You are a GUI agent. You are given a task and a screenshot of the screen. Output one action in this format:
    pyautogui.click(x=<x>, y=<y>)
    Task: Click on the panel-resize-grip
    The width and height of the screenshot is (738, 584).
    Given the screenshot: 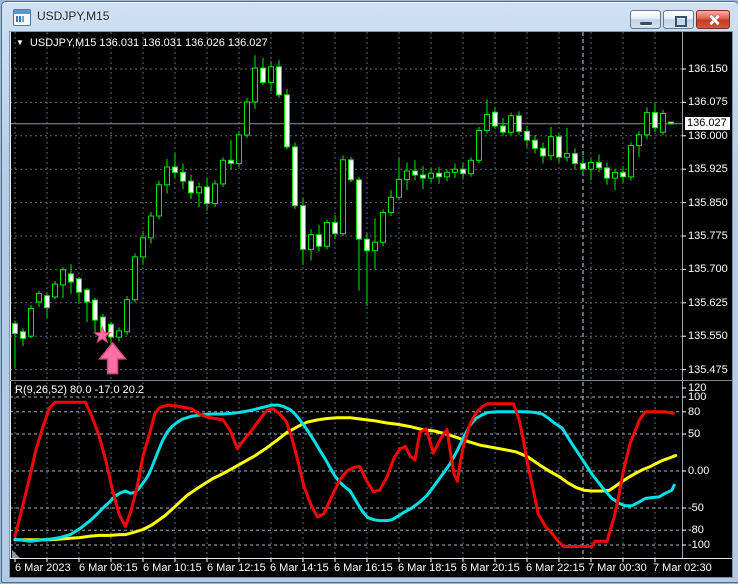 What is the action you would take?
    pyautogui.click(x=16, y=554)
    